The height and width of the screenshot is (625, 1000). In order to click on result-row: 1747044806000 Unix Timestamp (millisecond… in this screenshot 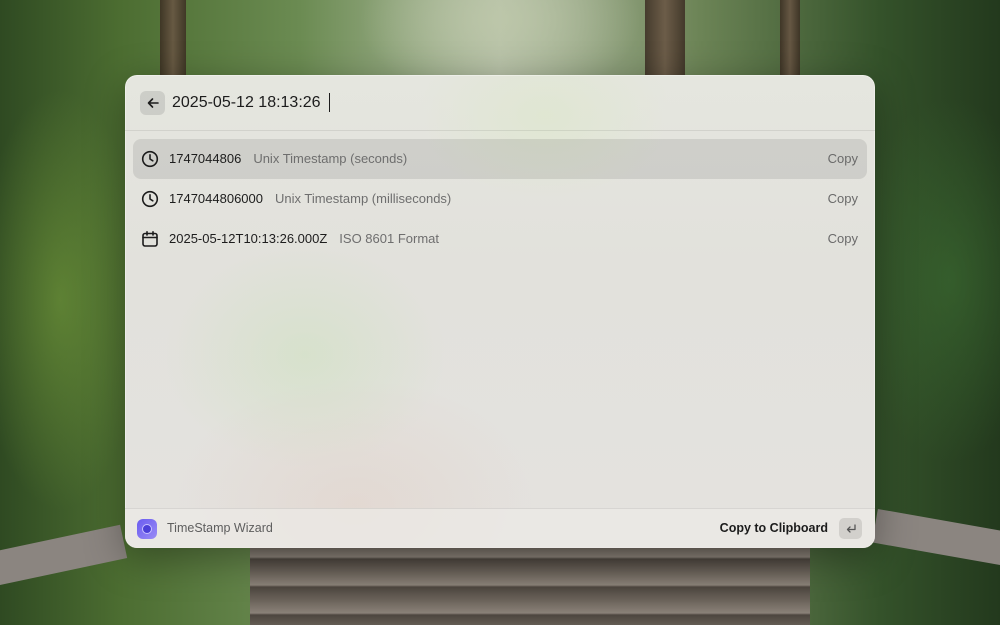, I will do `click(500, 199)`.